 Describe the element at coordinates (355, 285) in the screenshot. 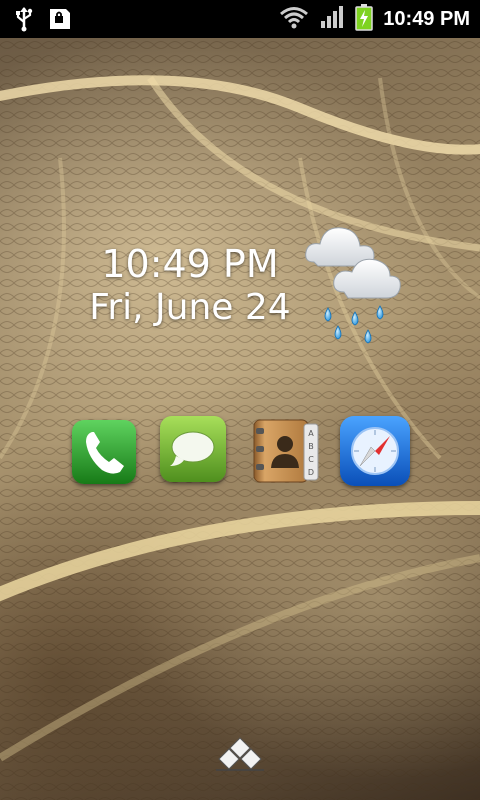

I see `rain-cloud-icon` at that location.